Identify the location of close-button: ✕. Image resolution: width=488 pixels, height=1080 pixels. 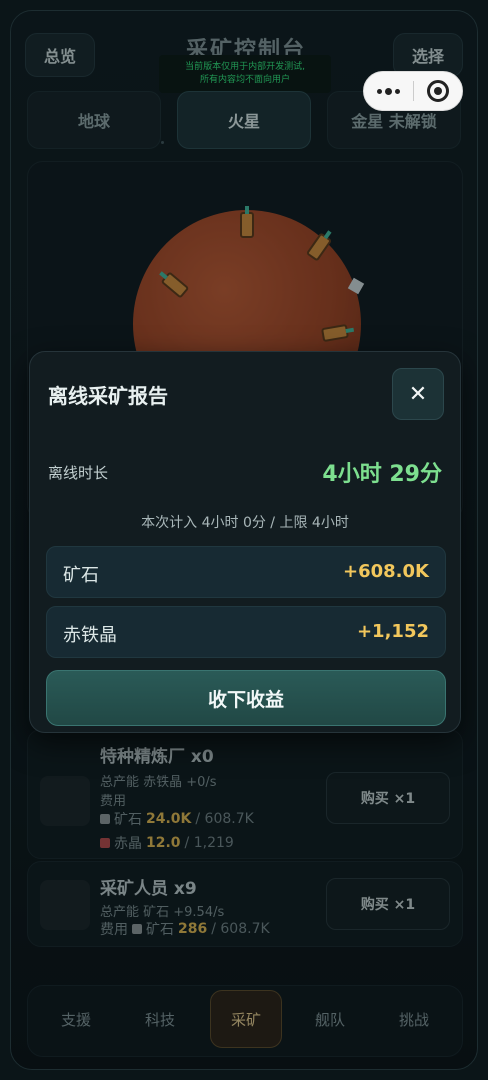
(418, 394).